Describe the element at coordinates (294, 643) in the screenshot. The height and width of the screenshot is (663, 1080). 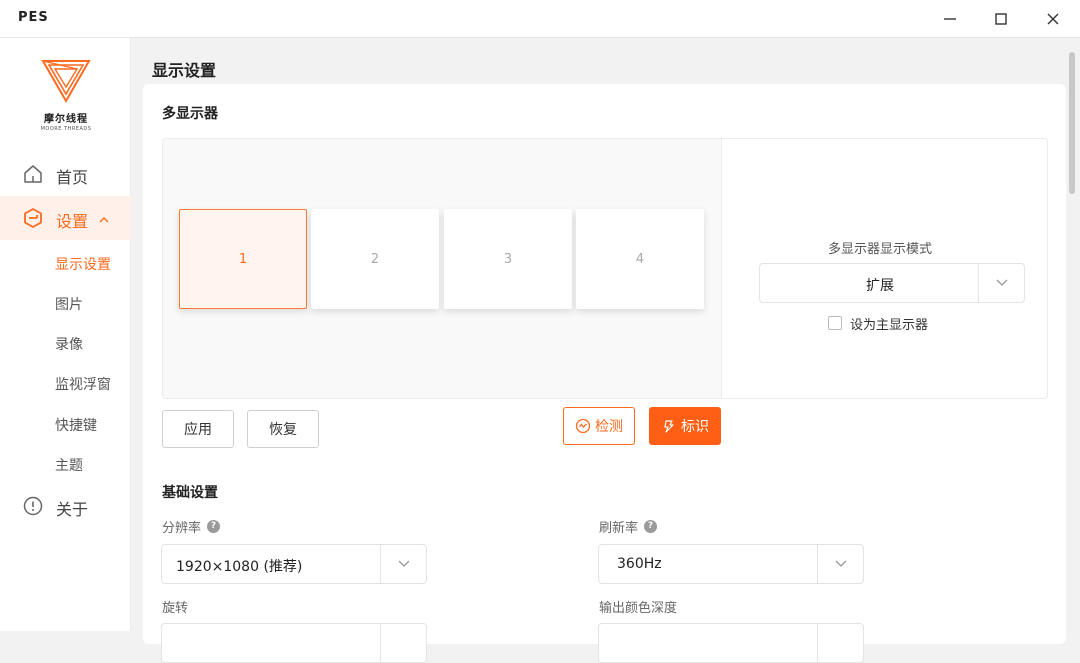
I see `rotation-select` at that location.